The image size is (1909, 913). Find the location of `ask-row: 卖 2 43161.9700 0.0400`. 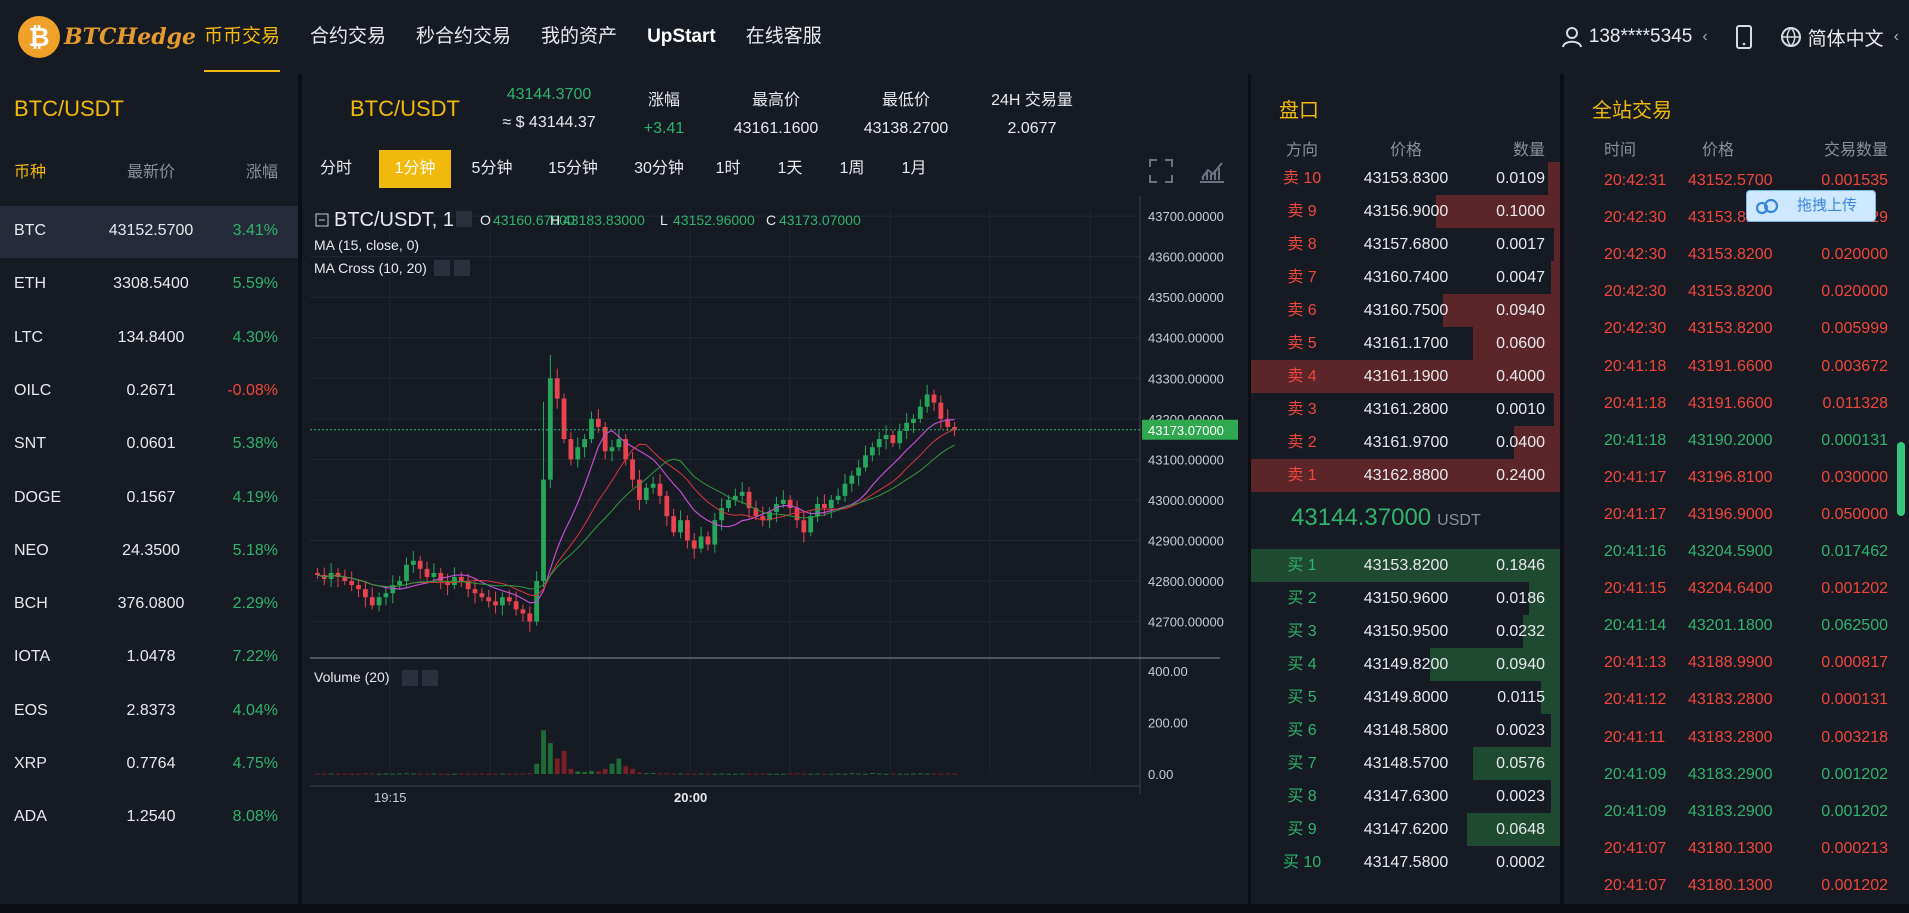

ask-row: 卖 2 43161.9700 0.0400 is located at coordinates (1405, 442).